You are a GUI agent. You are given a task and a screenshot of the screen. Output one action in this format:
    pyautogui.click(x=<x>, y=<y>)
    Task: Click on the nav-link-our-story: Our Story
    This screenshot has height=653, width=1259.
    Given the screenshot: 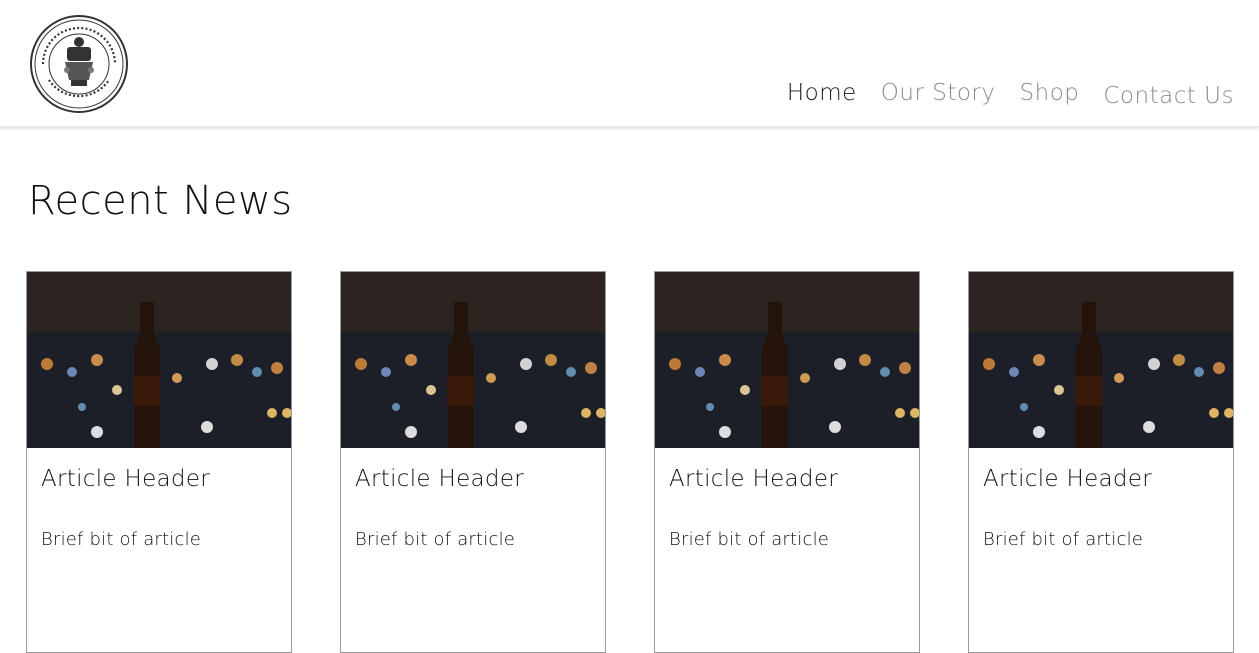 What is the action you would take?
    pyautogui.click(x=938, y=93)
    